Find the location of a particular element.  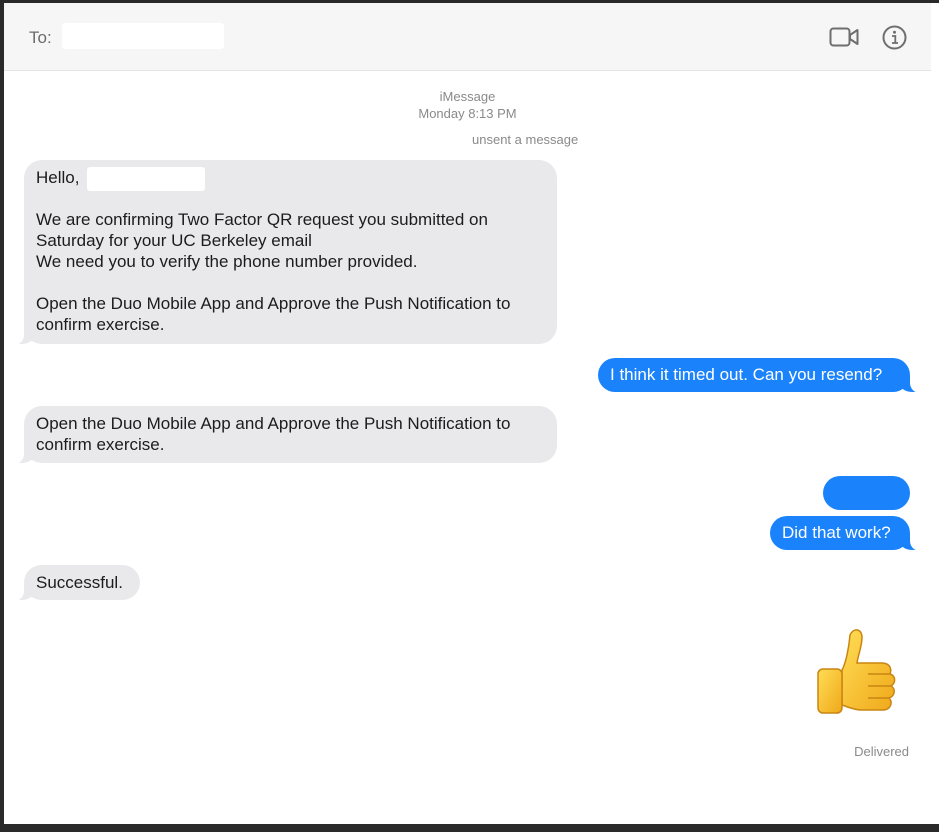

incoming-message-bubble: Successful. is located at coordinates (75, 583).